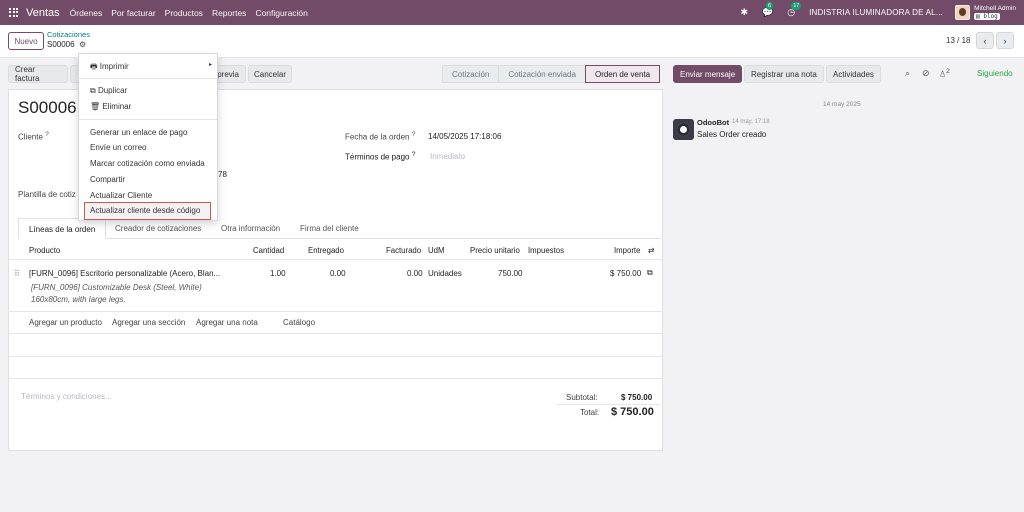 This screenshot has height=512, width=1024. I want to click on odoobot-avatar, so click(683, 129).